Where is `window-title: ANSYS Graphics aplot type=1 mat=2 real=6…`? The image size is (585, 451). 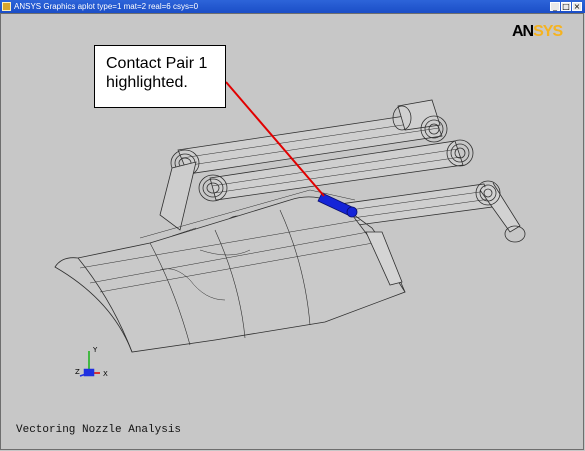 window-title: ANSYS Graphics aplot type=1 mat=2 real=6… is located at coordinates (106, 6).